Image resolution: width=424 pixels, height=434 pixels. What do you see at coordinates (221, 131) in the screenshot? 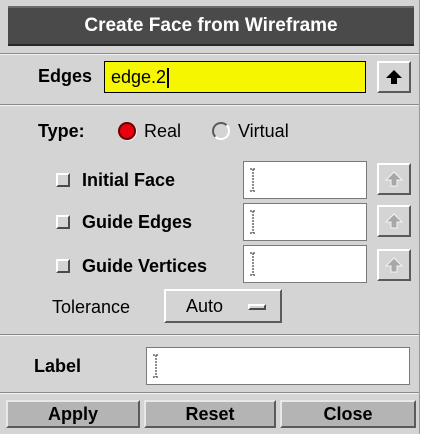
I see `radio-virtual` at bounding box center [221, 131].